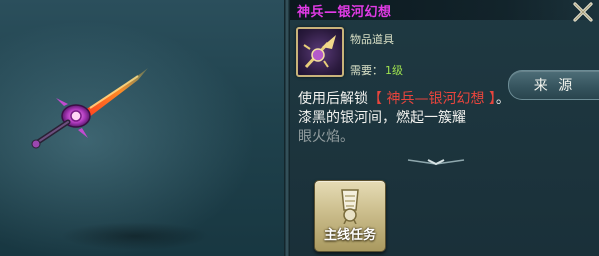  I want to click on quest-scroll-icon, so click(350, 206).